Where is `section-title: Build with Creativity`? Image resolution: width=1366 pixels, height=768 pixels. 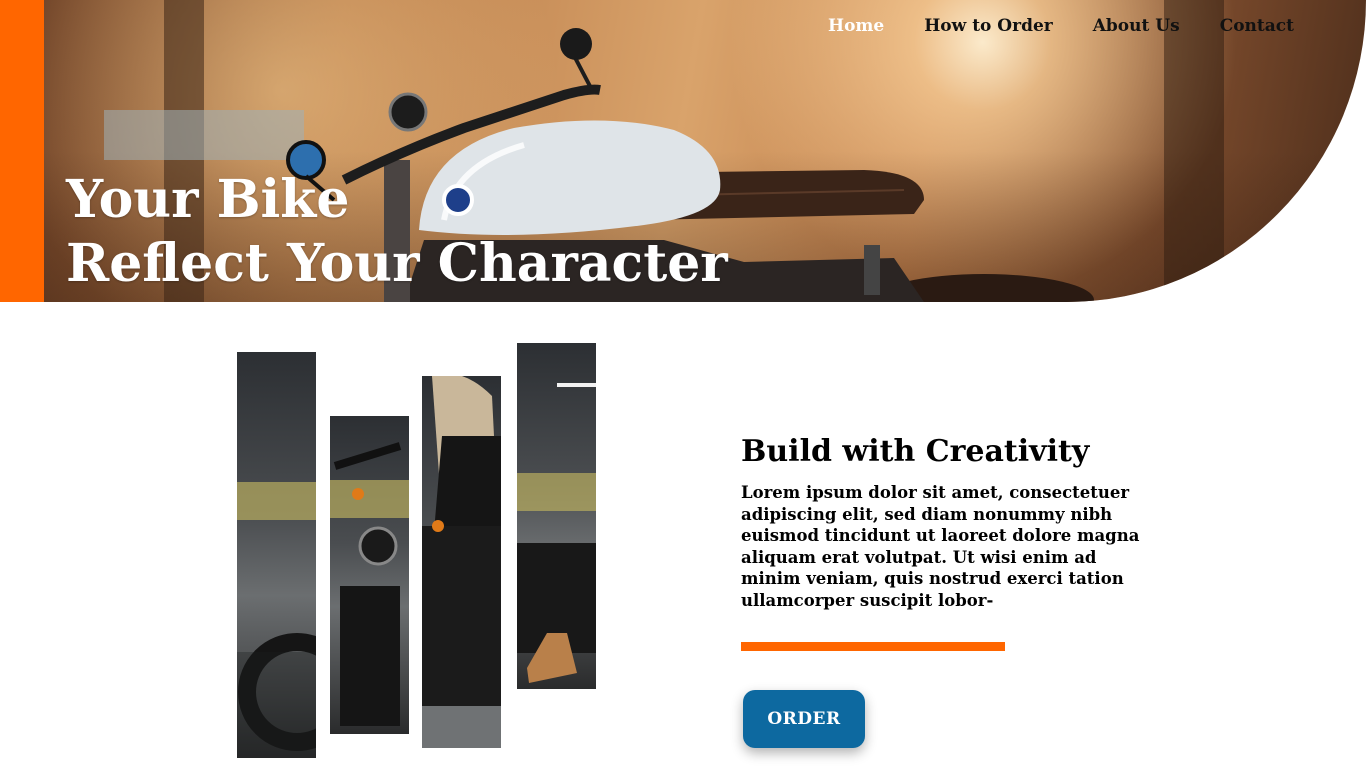
section-title: Build with Creativity is located at coordinates (915, 451).